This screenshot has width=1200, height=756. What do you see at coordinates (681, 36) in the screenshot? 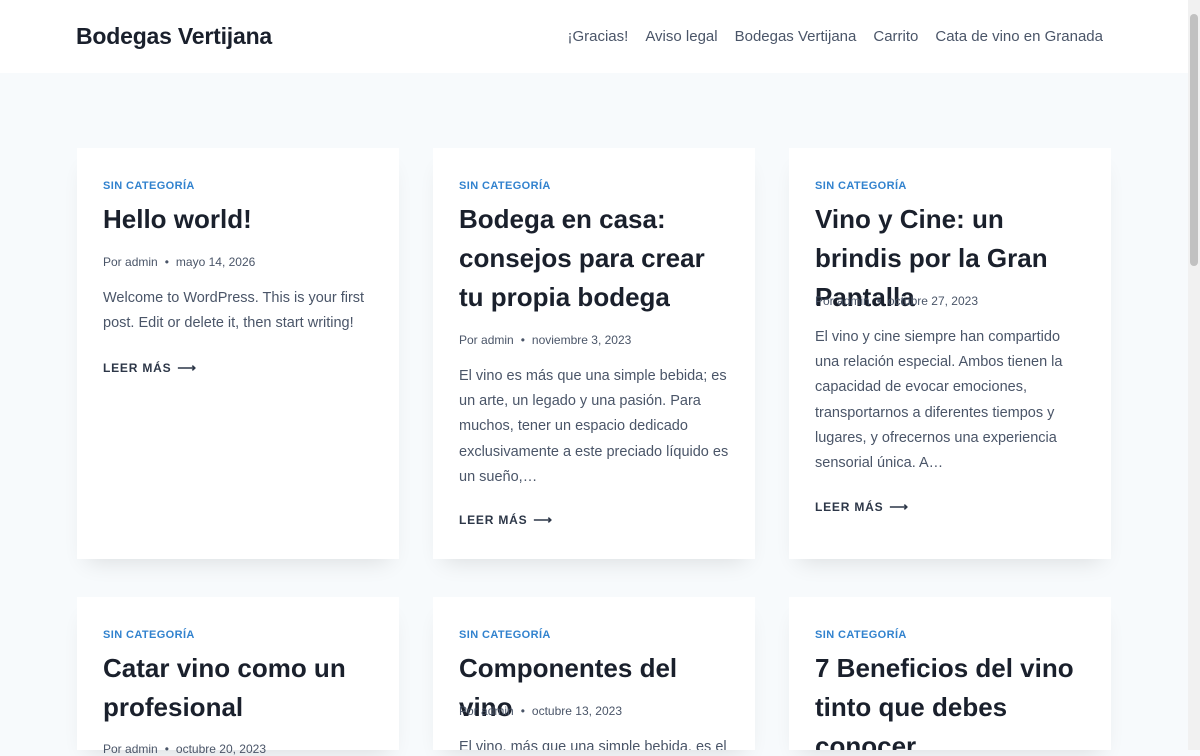
I see `nav-item-aviso-legal: Aviso legal` at bounding box center [681, 36].